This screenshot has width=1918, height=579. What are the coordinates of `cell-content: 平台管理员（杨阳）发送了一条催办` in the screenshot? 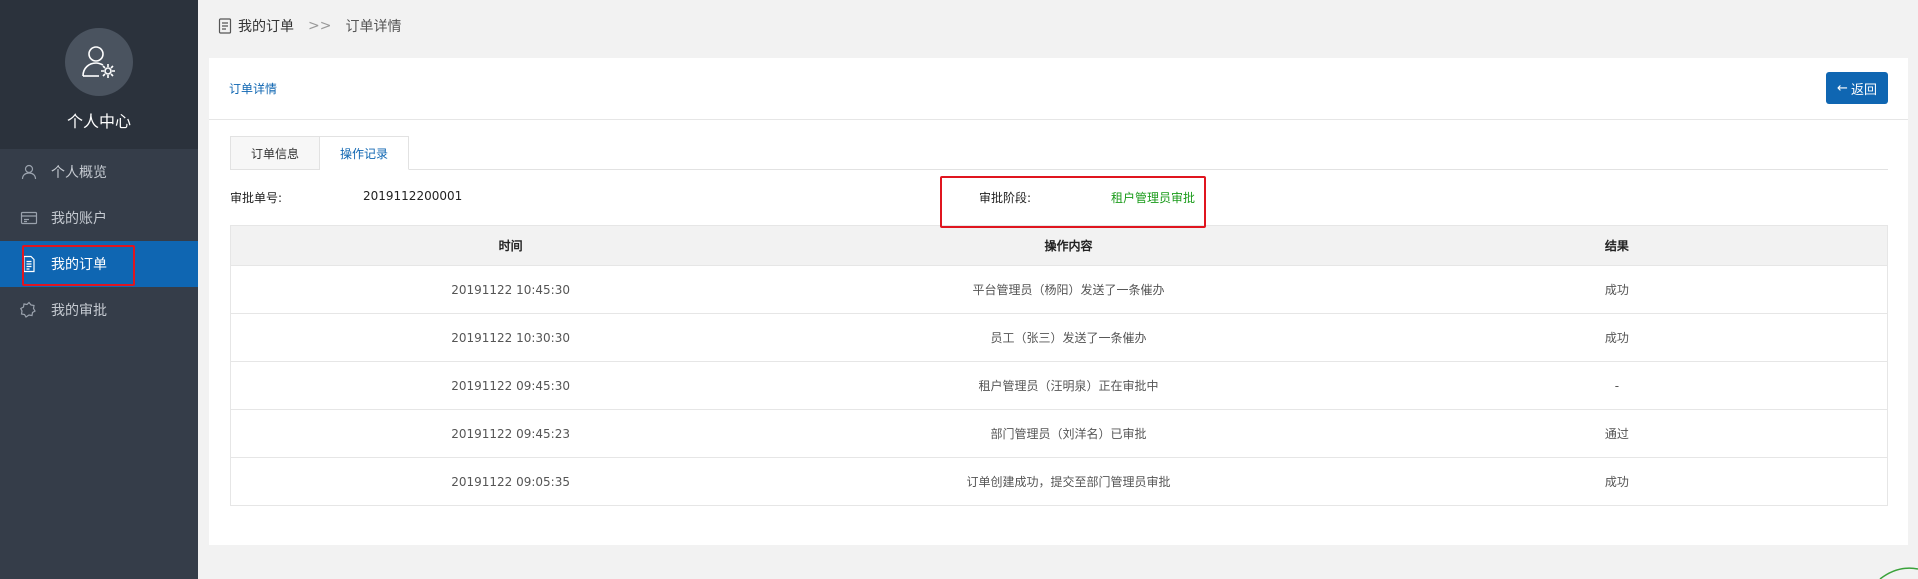 It's located at (1068, 289).